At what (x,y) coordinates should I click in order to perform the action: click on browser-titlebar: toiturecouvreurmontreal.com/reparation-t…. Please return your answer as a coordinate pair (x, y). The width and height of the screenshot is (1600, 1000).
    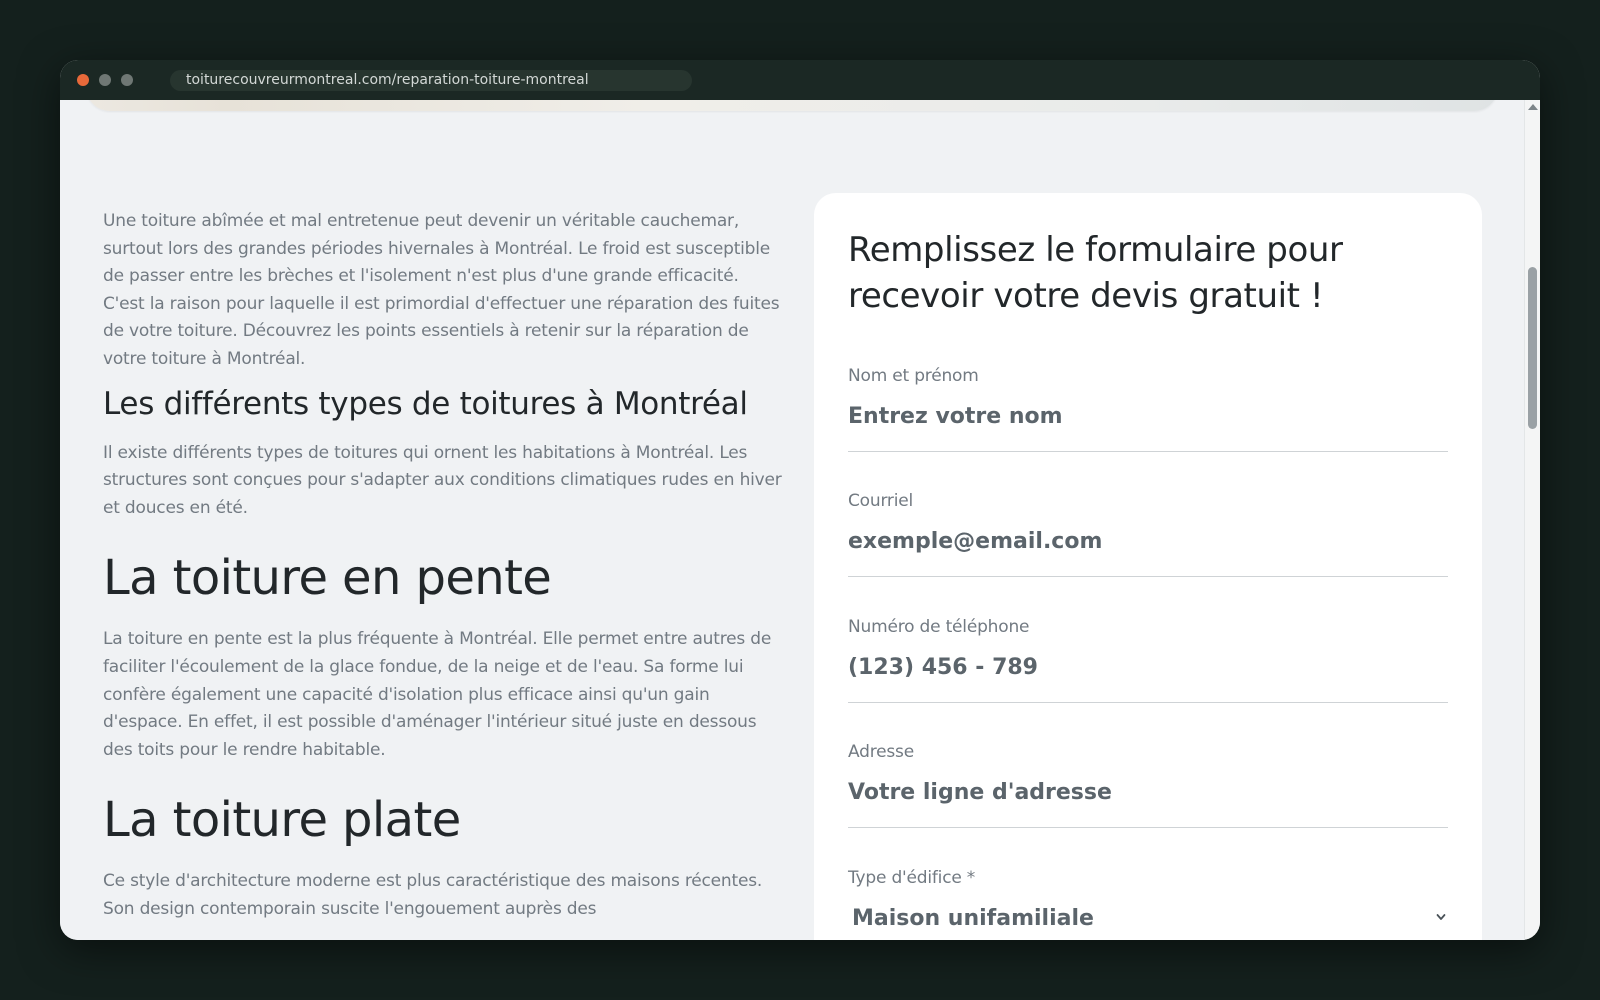
    Looking at the image, I should click on (800, 80).